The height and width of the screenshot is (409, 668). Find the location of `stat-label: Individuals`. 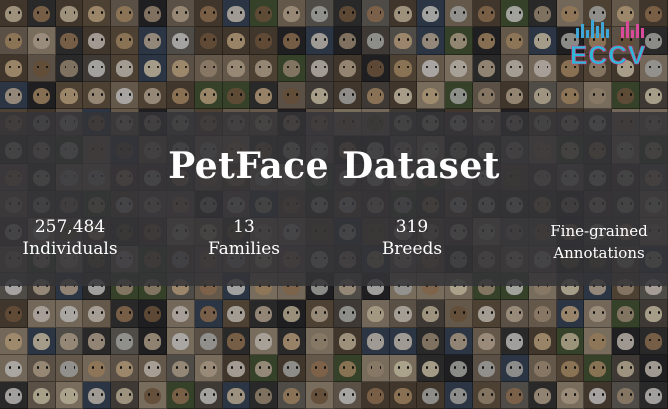

stat-label: Individuals is located at coordinates (70, 249).